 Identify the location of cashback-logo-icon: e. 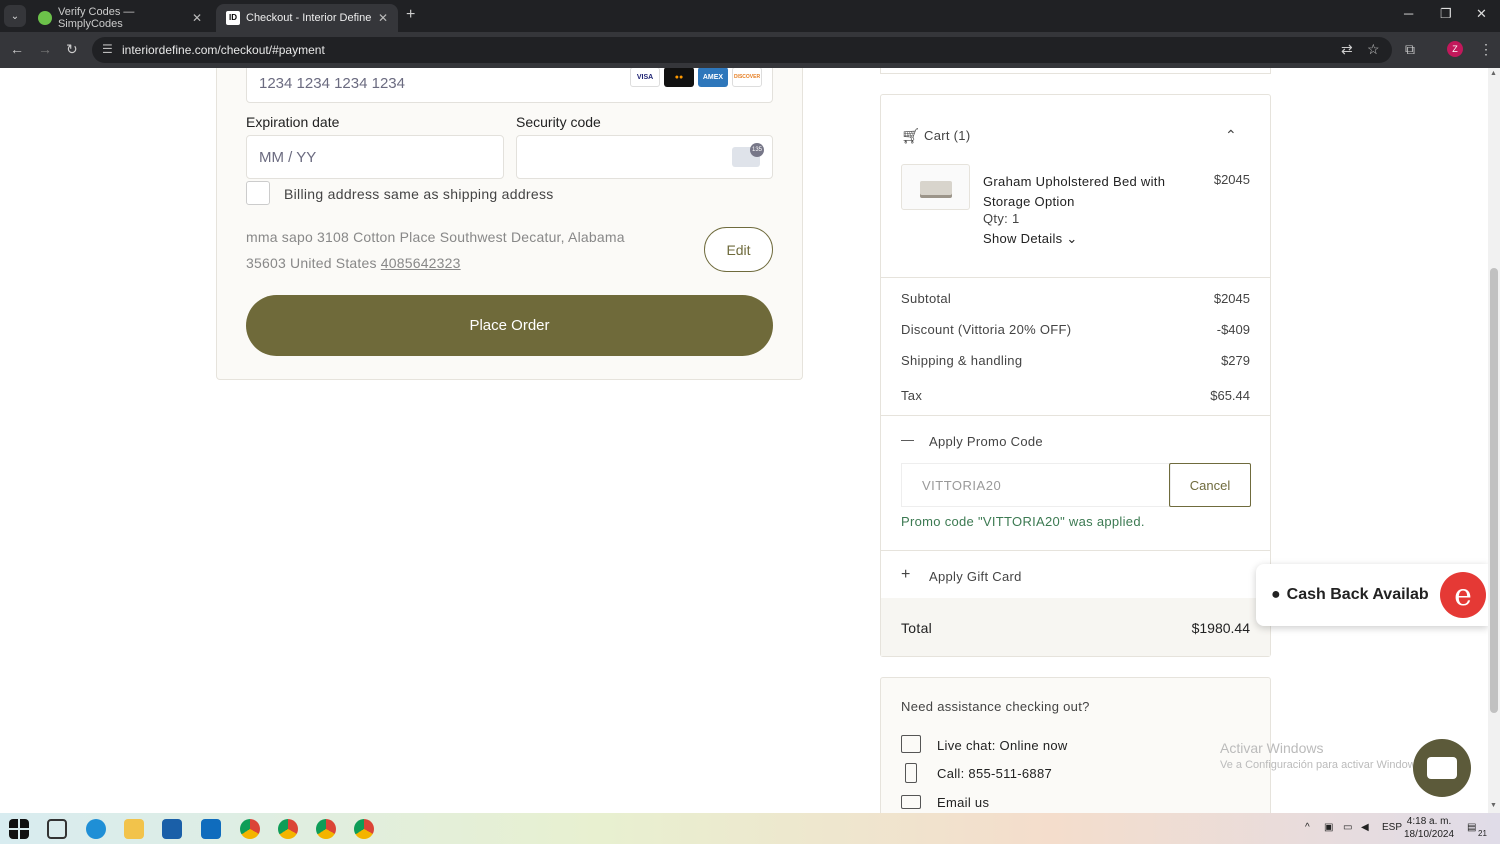
(1463, 595).